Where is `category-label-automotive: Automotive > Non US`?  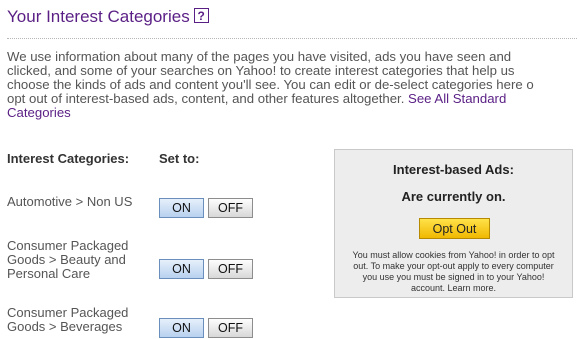
category-label-automotive: Automotive > Non US is located at coordinates (69, 202).